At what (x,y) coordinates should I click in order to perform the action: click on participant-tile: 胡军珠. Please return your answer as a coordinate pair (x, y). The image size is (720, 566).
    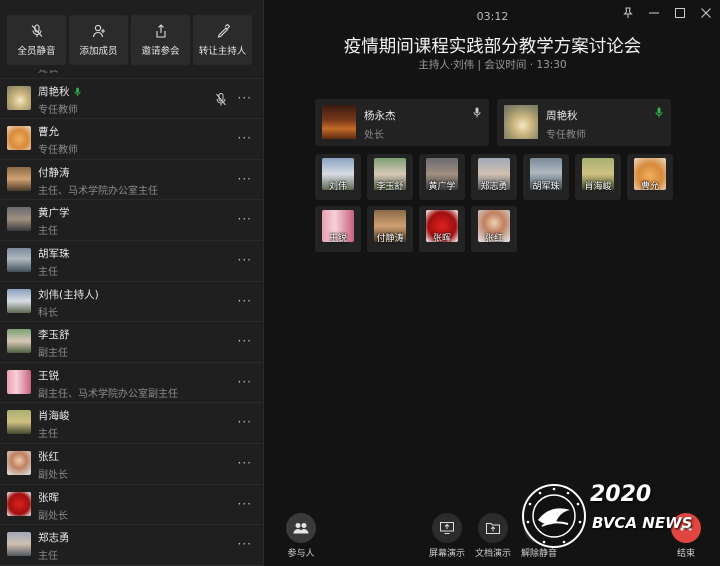
    Looking at the image, I should click on (546, 177).